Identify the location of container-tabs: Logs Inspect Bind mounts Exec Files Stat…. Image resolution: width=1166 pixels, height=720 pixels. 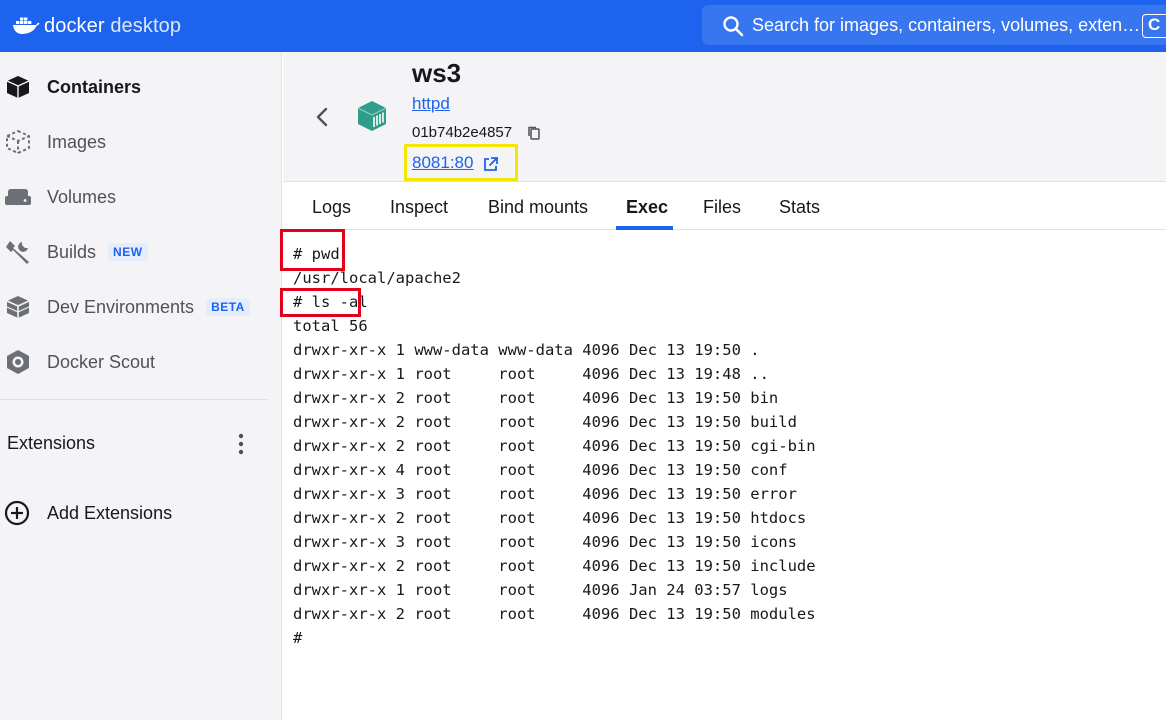
(724, 206).